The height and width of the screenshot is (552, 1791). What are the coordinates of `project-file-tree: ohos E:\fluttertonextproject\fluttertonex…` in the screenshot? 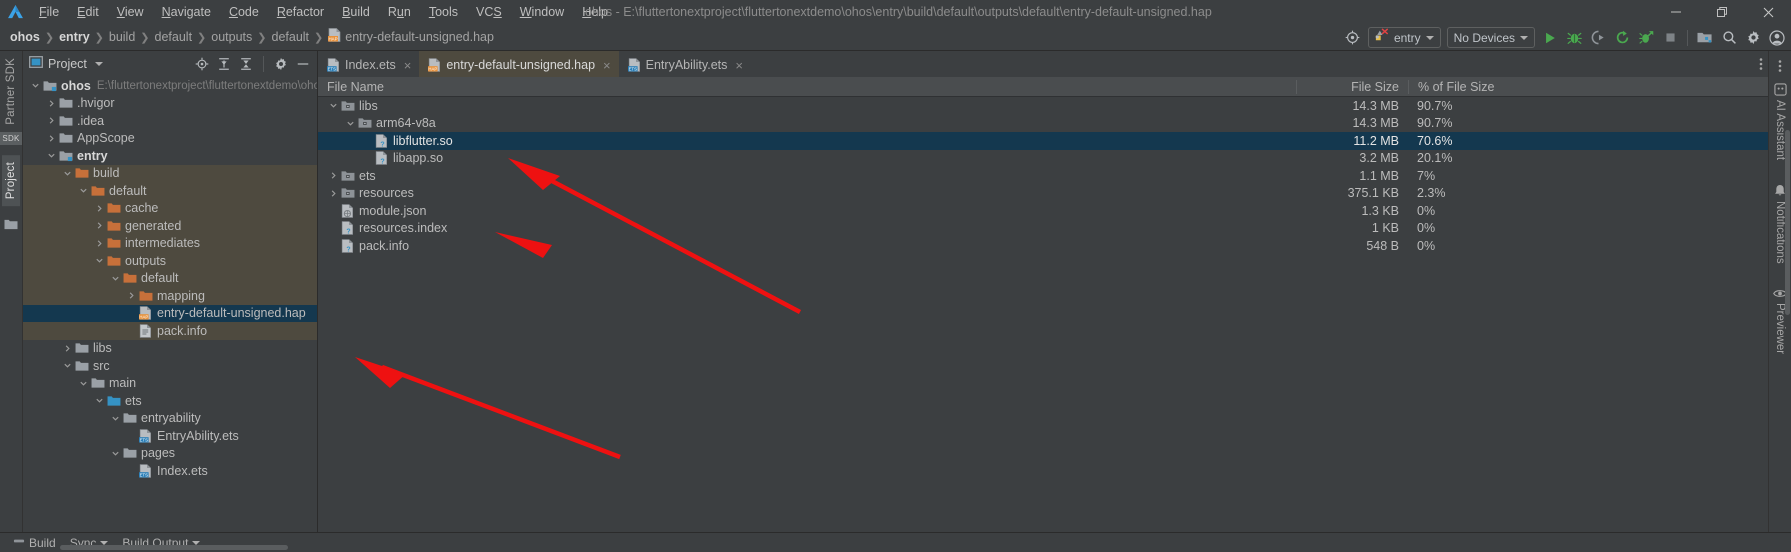 It's located at (170, 304).